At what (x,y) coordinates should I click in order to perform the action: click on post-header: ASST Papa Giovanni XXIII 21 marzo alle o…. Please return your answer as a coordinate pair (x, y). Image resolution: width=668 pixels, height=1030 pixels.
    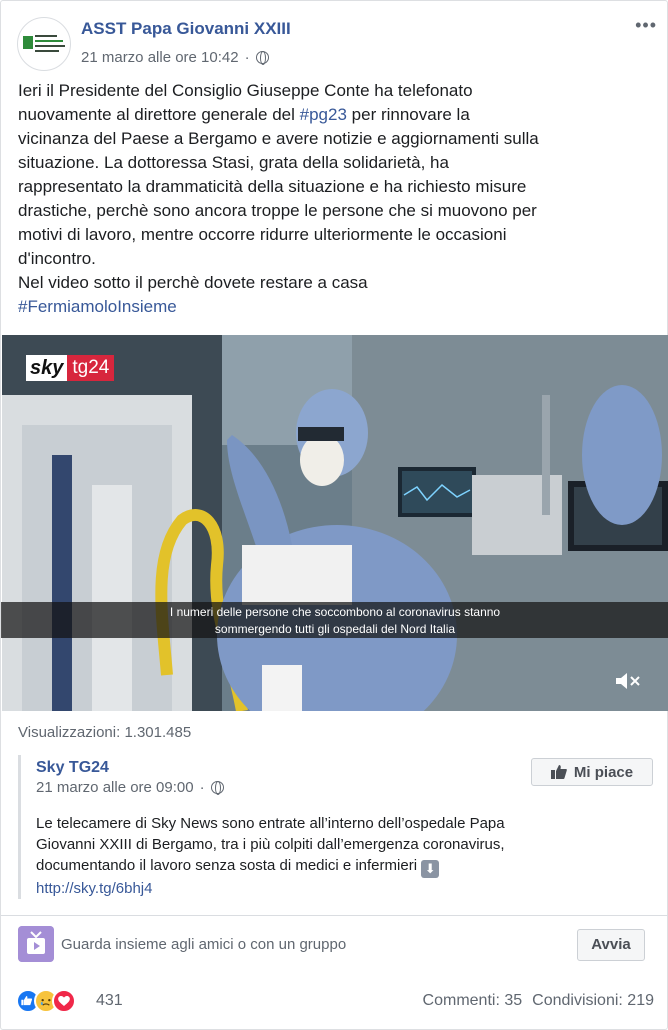
    Looking at the image, I should click on (336, 43).